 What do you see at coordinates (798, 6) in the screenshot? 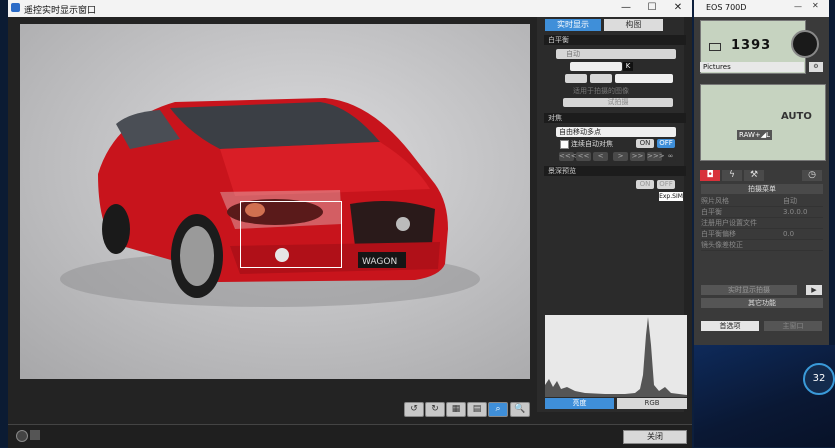
I see `eos-minimize-button: —` at bounding box center [798, 6].